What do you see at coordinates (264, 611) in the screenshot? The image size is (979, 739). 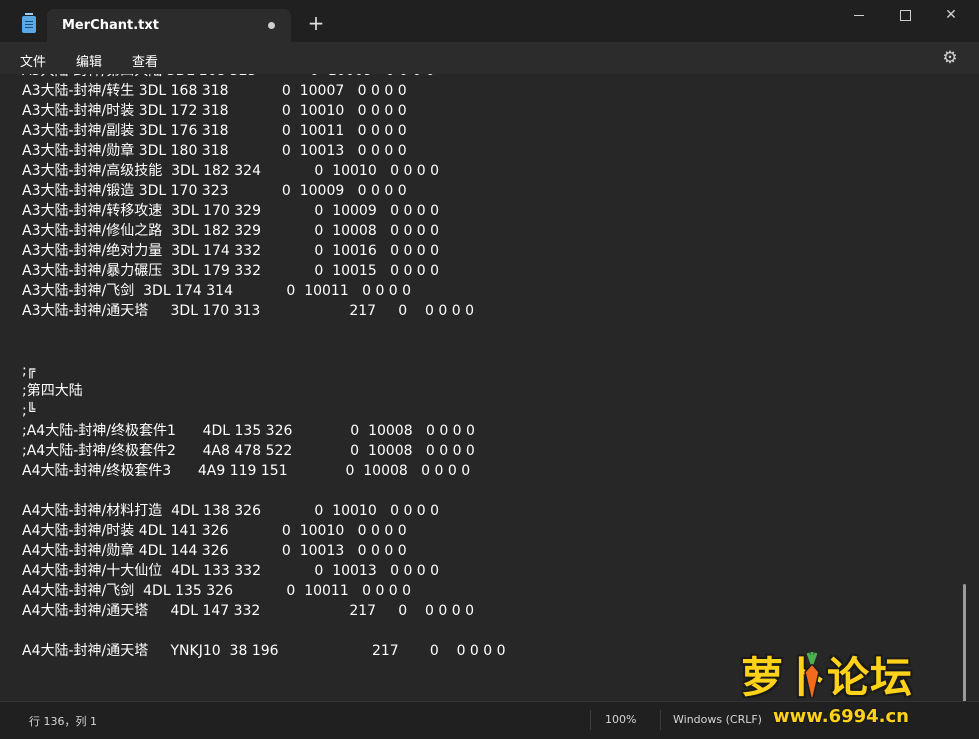 I see `text-line: A4大陆-封神/通天塔 4DL 147 332 217 0 0 0 0 0` at bounding box center [264, 611].